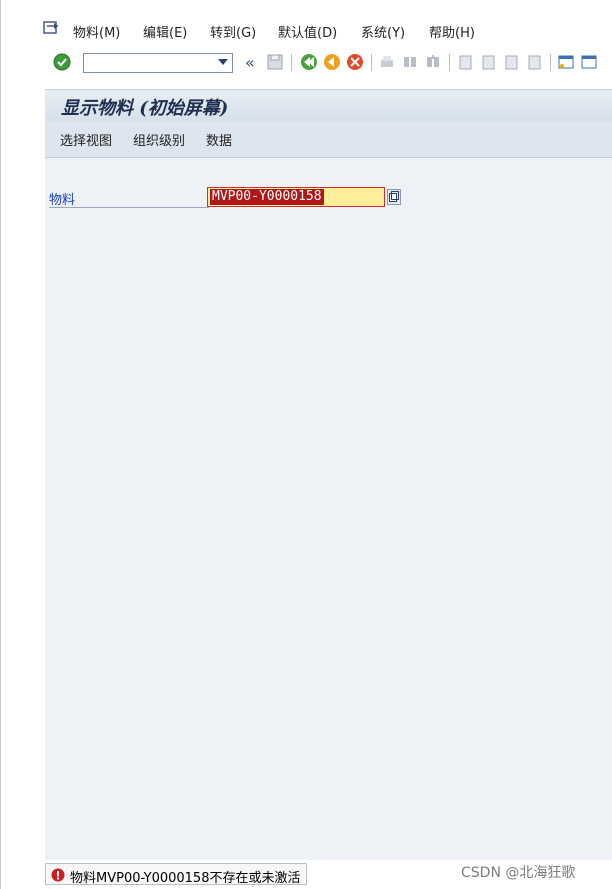  I want to click on create-session-icon, so click(566, 62).